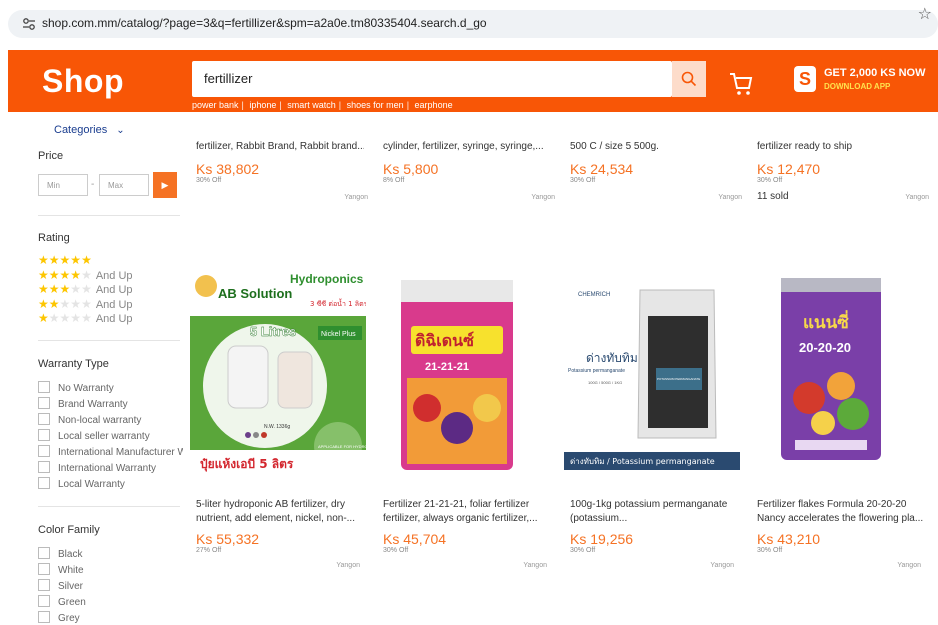 Image resolution: width=938 pixels, height=625 pixels. What do you see at coordinates (124, 185) in the screenshot?
I see `price-max-input: Max` at bounding box center [124, 185].